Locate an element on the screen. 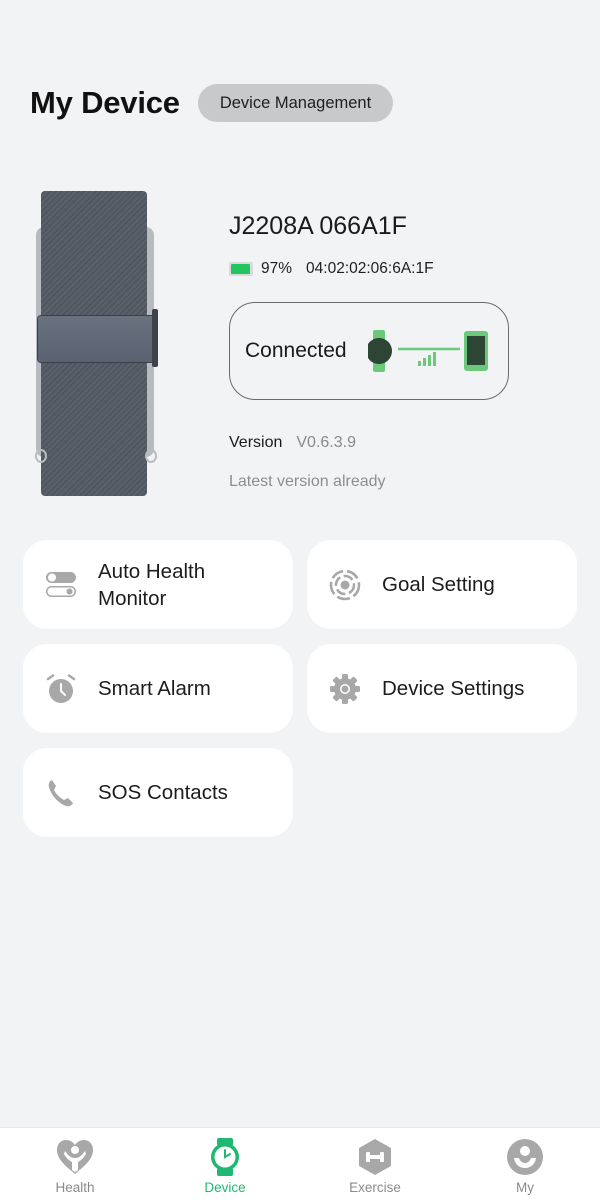  update-status: Latest version already is located at coordinates (307, 482).